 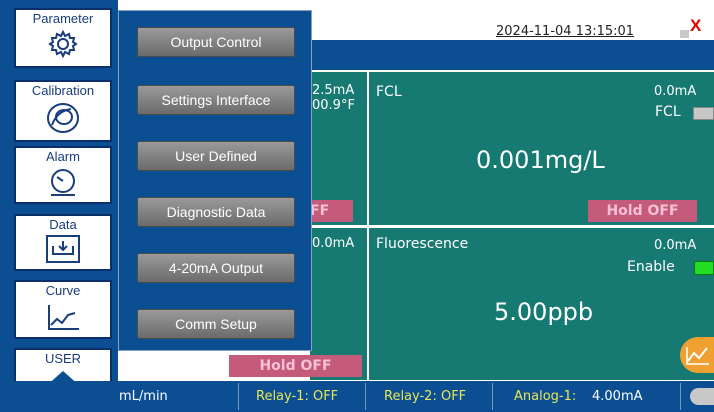 I want to click on nav-label: Alarm, so click(x=63, y=156).